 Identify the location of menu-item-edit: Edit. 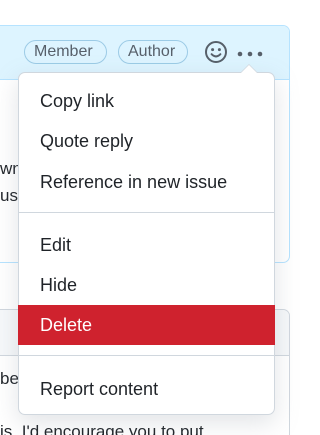
(146, 245).